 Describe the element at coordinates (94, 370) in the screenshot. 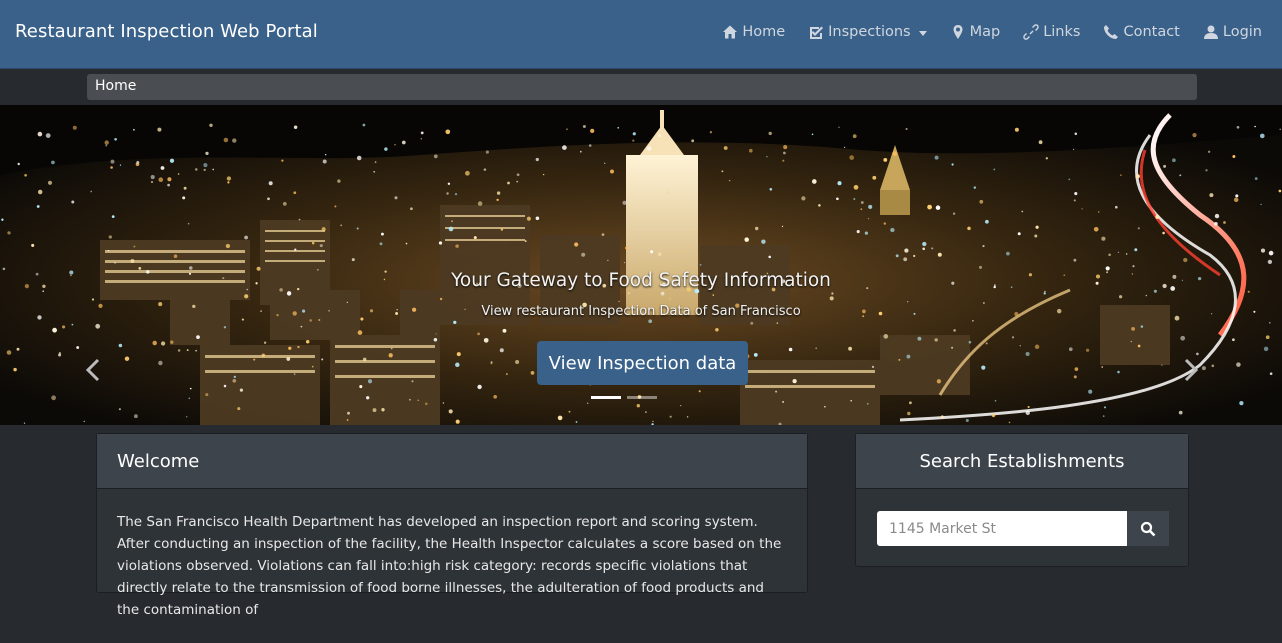

I see `carousel-prev-button` at that location.